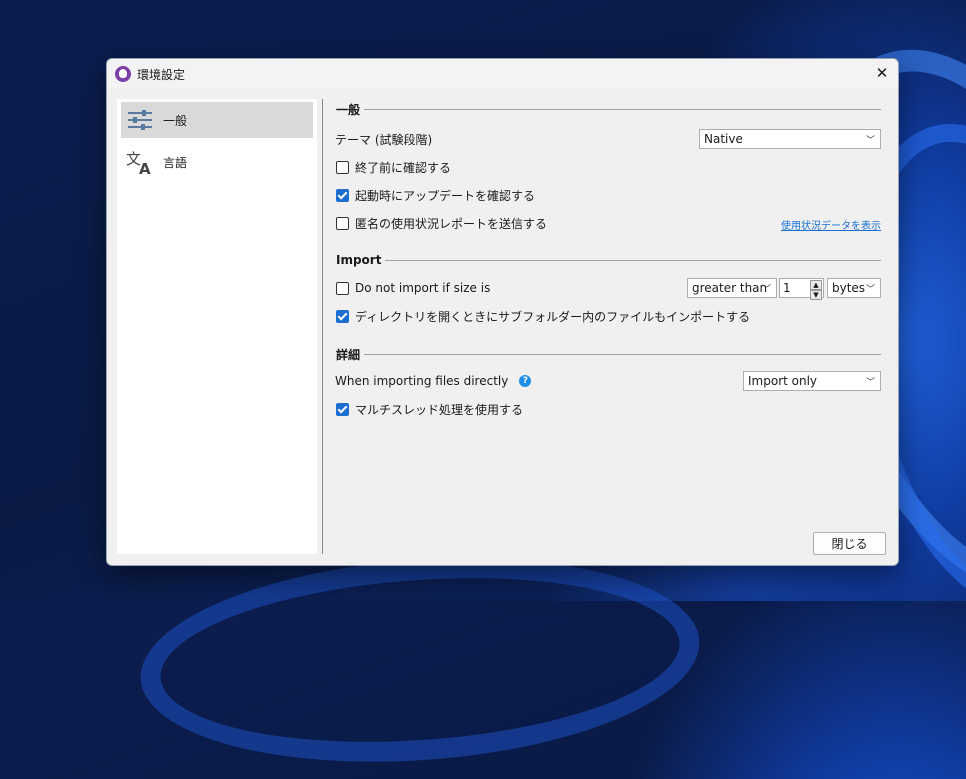  Describe the element at coordinates (608, 167) in the screenshot. I see `confirm-exit-row: 終了前に確認する` at that location.